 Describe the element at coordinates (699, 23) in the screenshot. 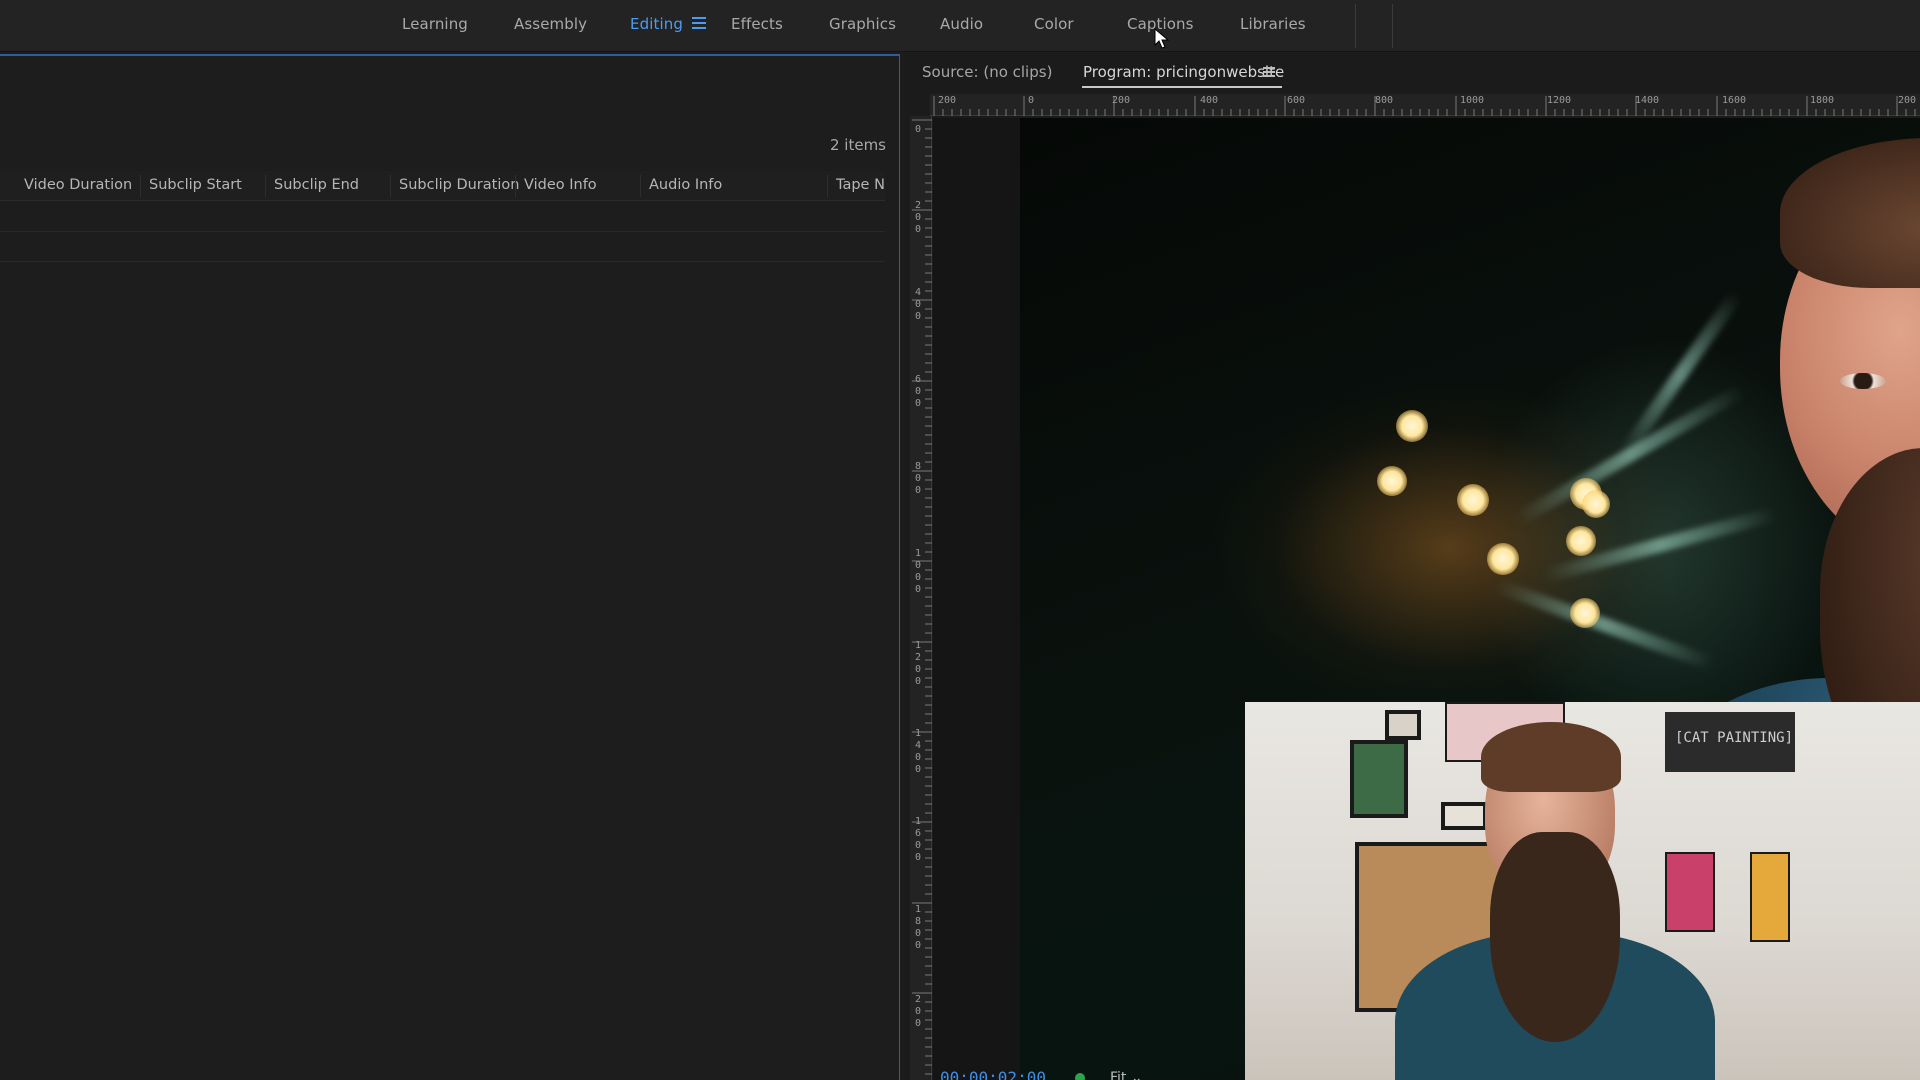

I see `hamburger-menu-icon` at that location.